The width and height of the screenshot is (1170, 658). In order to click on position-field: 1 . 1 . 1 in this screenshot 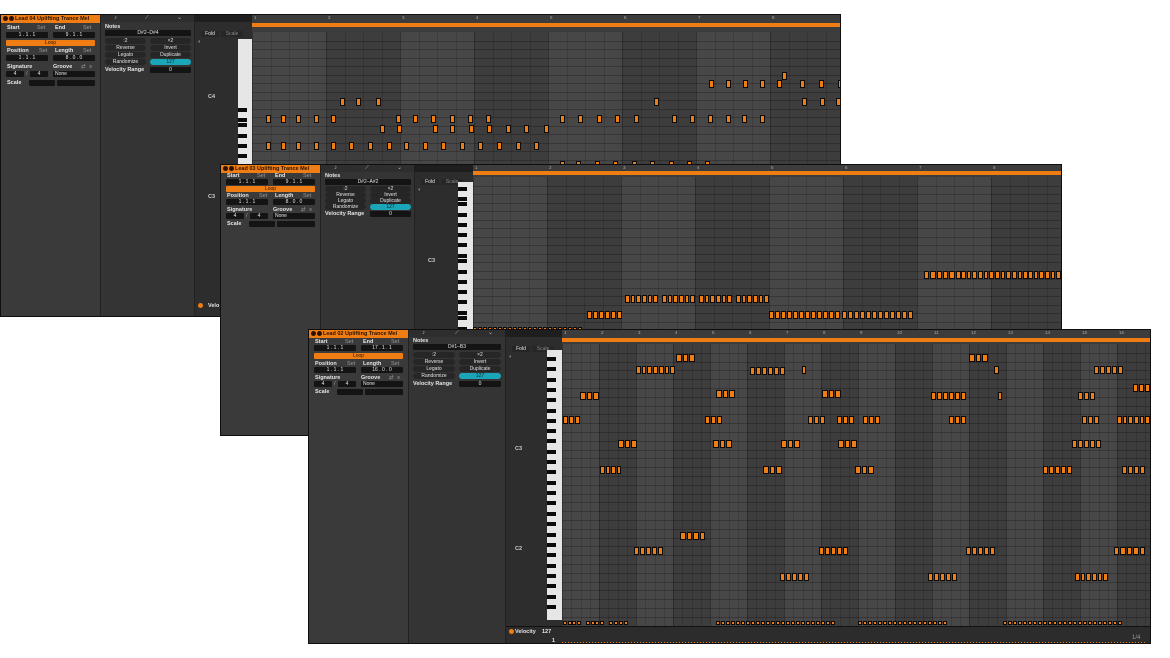, I will do `click(335, 370)`.